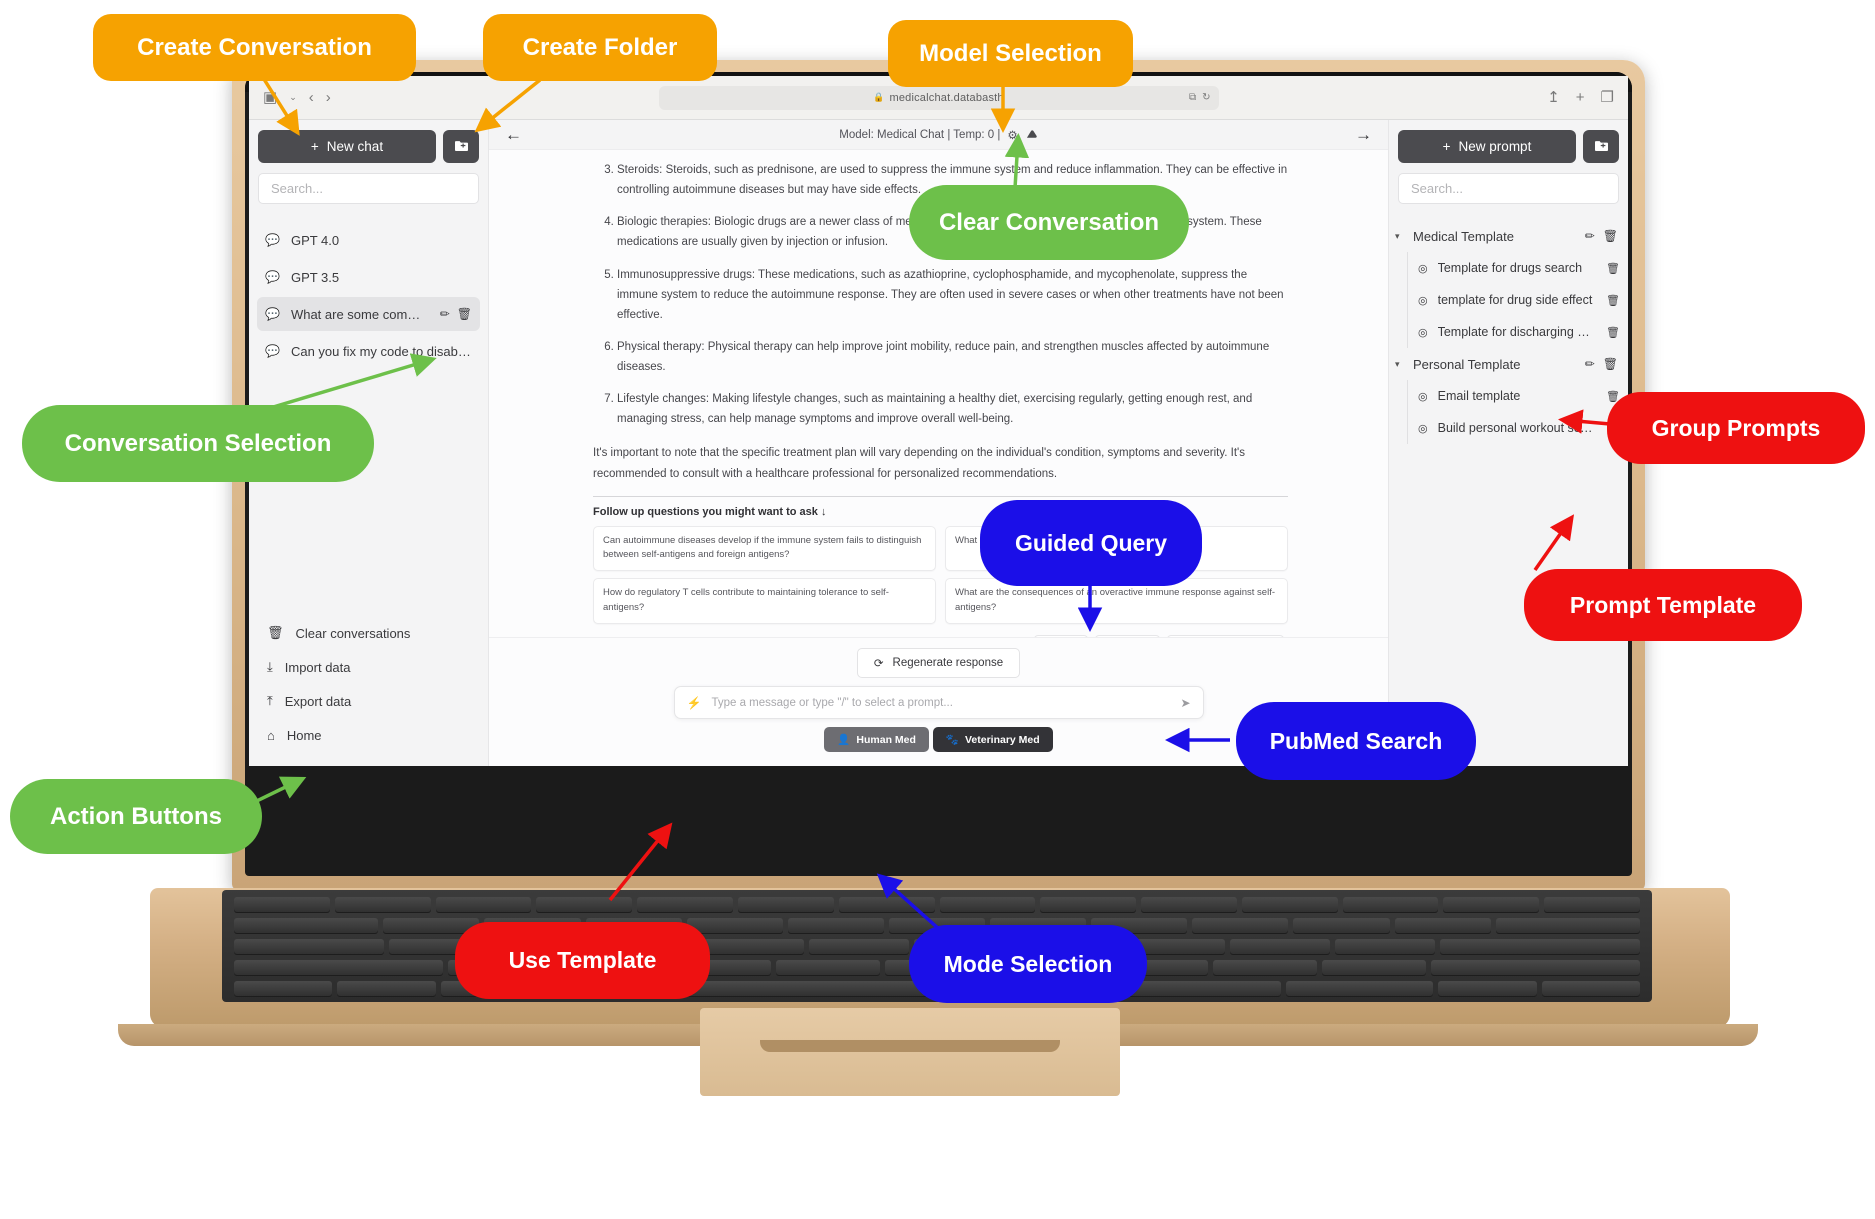 The height and width of the screenshot is (1219, 1875). Describe the element at coordinates (1192, 97) in the screenshot. I see `extension-icon: ⧉` at that location.